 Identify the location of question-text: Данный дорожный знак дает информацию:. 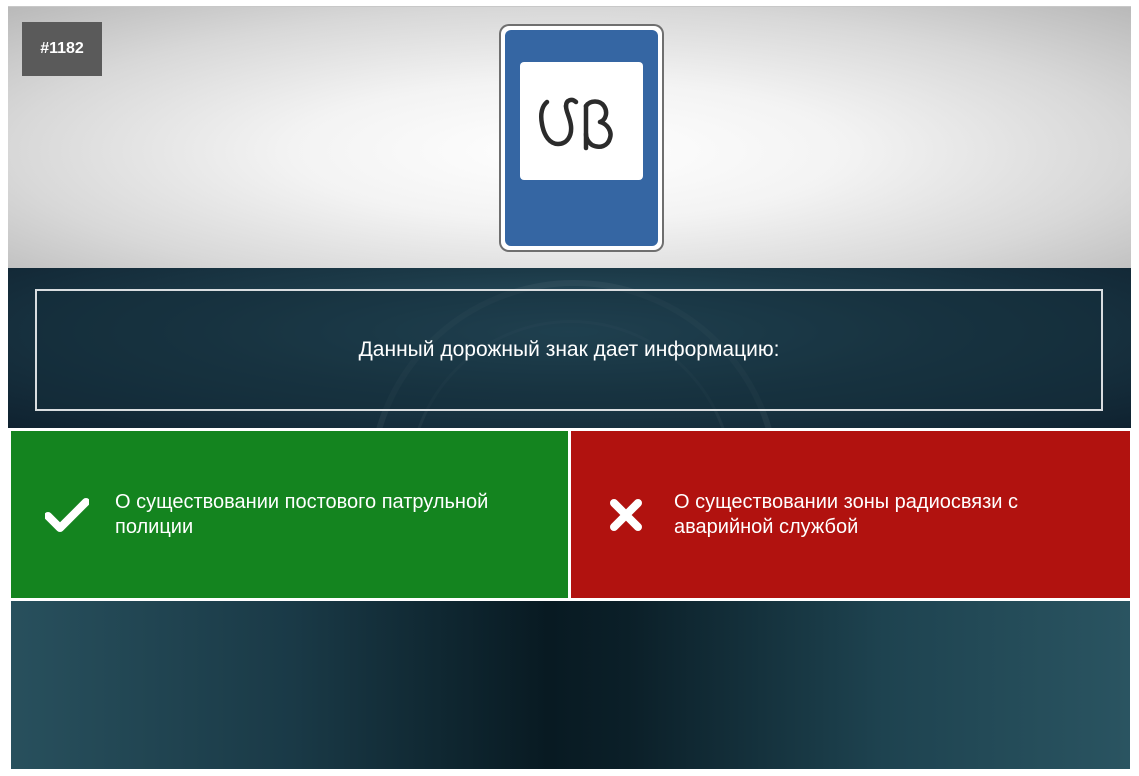
(569, 349).